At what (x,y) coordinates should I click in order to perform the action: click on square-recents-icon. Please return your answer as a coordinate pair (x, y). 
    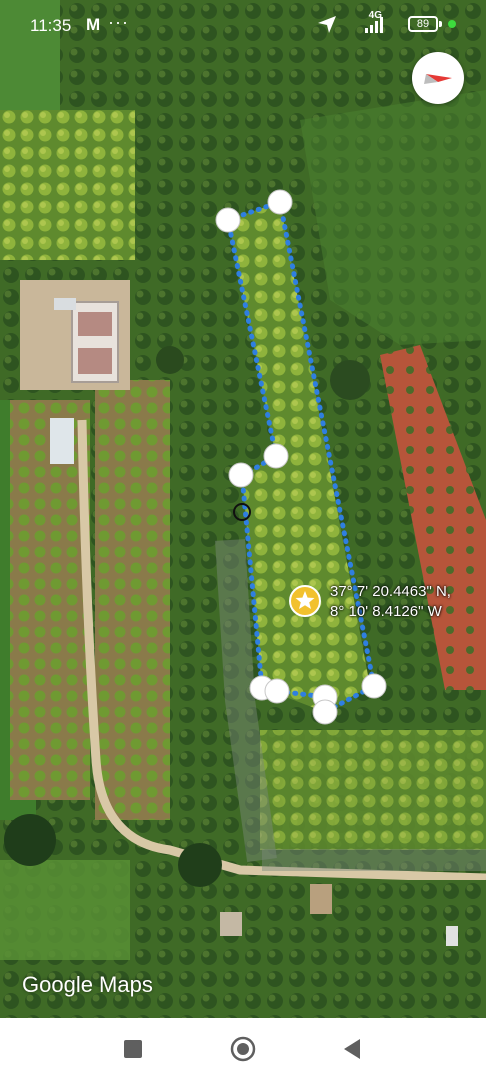
    Looking at the image, I should click on (133, 1049).